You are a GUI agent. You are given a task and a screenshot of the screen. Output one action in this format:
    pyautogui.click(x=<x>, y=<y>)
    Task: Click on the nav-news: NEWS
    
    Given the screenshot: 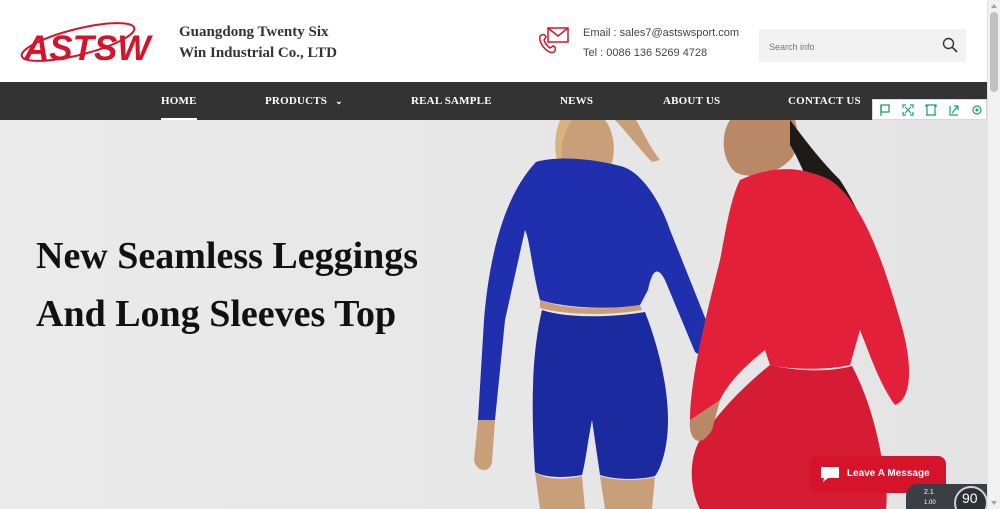 What is the action you would take?
    pyautogui.click(x=576, y=101)
    